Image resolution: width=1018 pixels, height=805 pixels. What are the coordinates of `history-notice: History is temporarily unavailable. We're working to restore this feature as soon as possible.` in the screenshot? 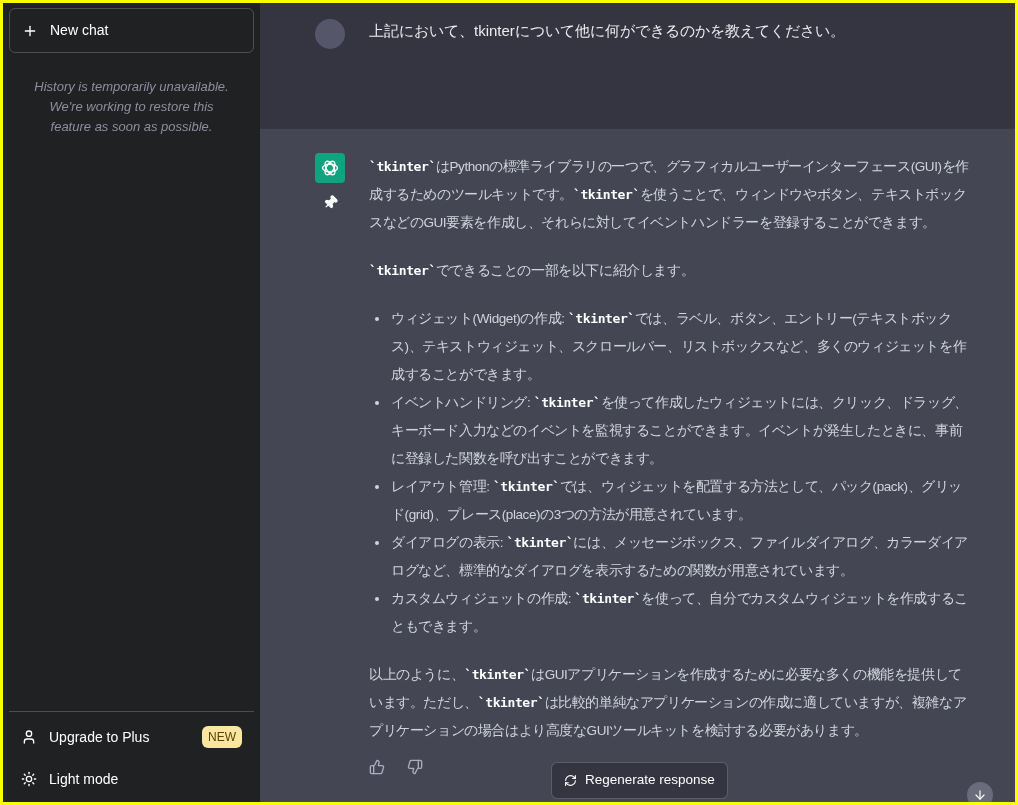 It's located at (131, 107).